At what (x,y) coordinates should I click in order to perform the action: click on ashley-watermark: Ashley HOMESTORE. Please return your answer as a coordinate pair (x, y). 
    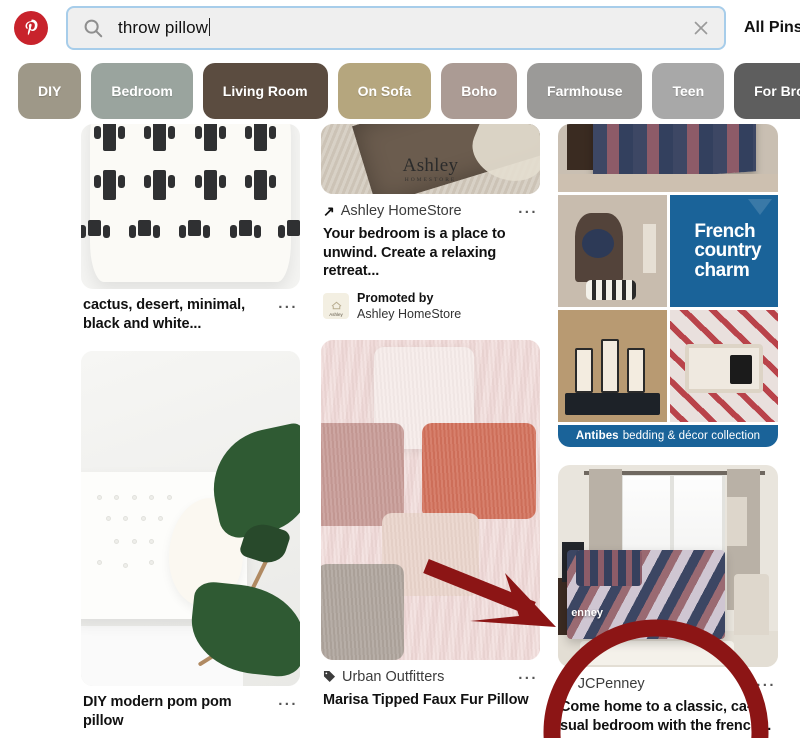
    Looking at the image, I should click on (430, 169).